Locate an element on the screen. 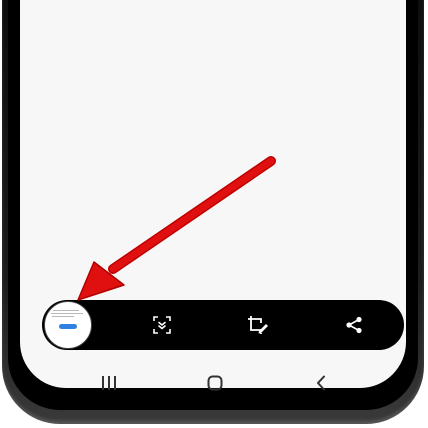 This screenshot has width=428, height=428. share-icon is located at coordinates (354, 325).